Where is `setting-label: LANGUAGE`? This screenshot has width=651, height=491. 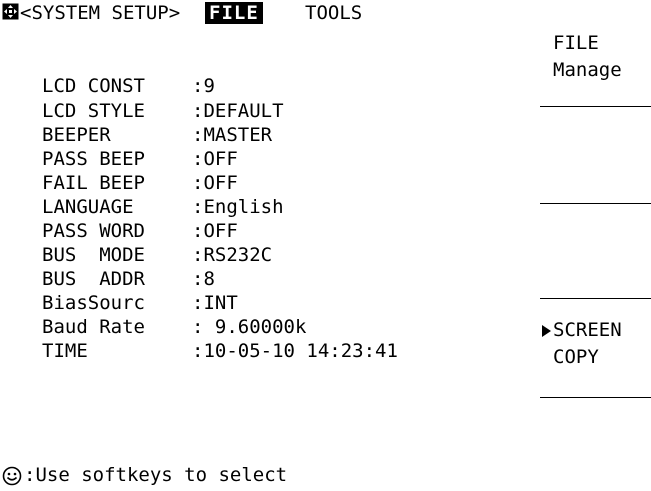 setting-label: LANGUAGE is located at coordinates (88, 207).